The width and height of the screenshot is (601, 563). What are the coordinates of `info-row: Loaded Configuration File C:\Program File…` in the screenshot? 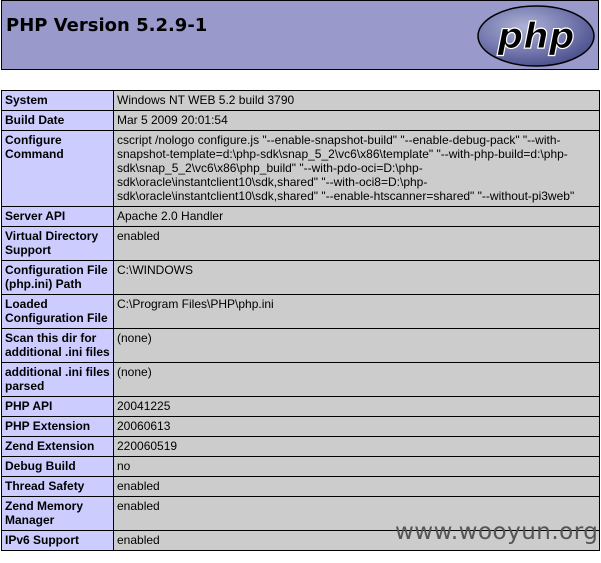 It's located at (300, 311).